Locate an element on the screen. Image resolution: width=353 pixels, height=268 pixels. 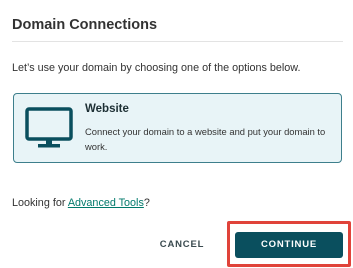
advanced-tools-prompt: Looking for Advanced Tools? is located at coordinates (81, 203).